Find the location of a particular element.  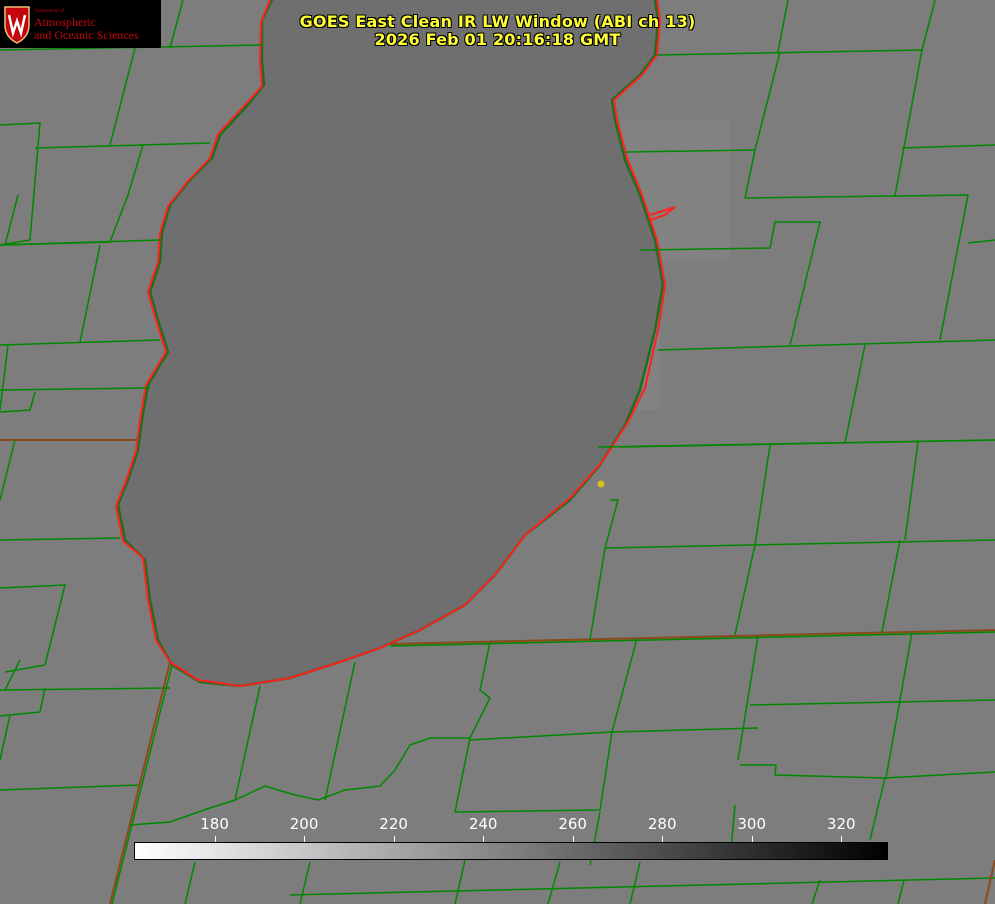

lake-texture is located at coordinates (460, 270).